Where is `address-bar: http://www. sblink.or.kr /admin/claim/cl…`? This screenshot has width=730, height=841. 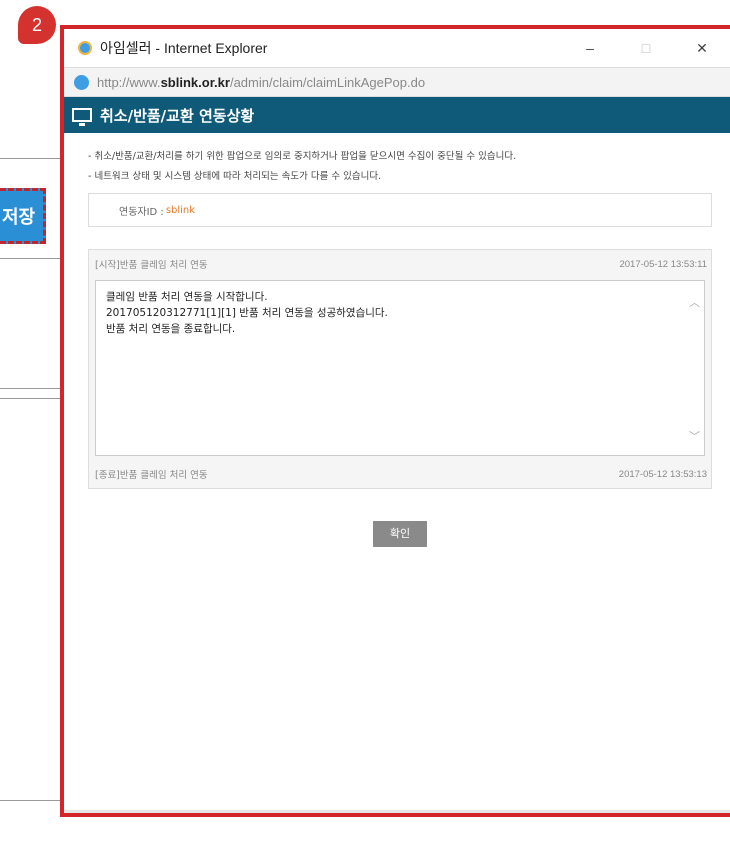
address-bar: http://www. sblink.or.kr /admin/claim/cl… is located at coordinates (397, 82).